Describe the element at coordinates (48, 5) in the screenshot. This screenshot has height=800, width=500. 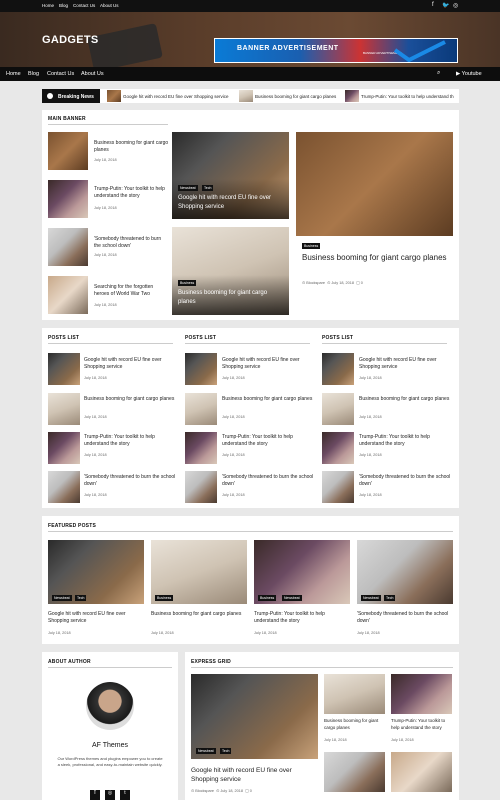
I see `top-link-home: Home` at that location.